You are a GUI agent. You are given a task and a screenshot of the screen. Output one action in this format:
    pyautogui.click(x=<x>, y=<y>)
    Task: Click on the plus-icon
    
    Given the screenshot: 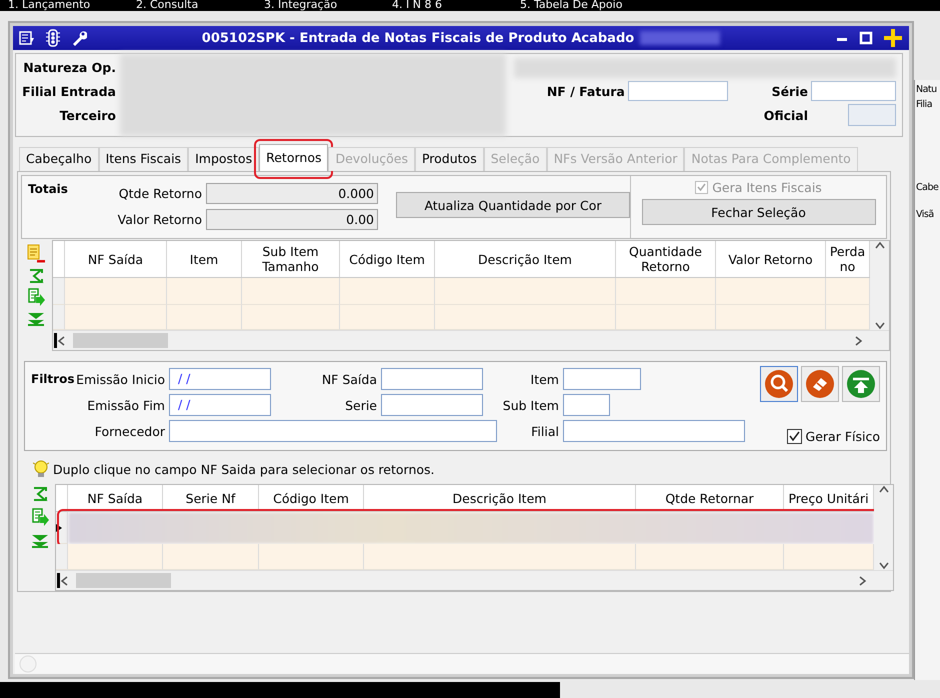 What is the action you would take?
    pyautogui.click(x=893, y=38)
    